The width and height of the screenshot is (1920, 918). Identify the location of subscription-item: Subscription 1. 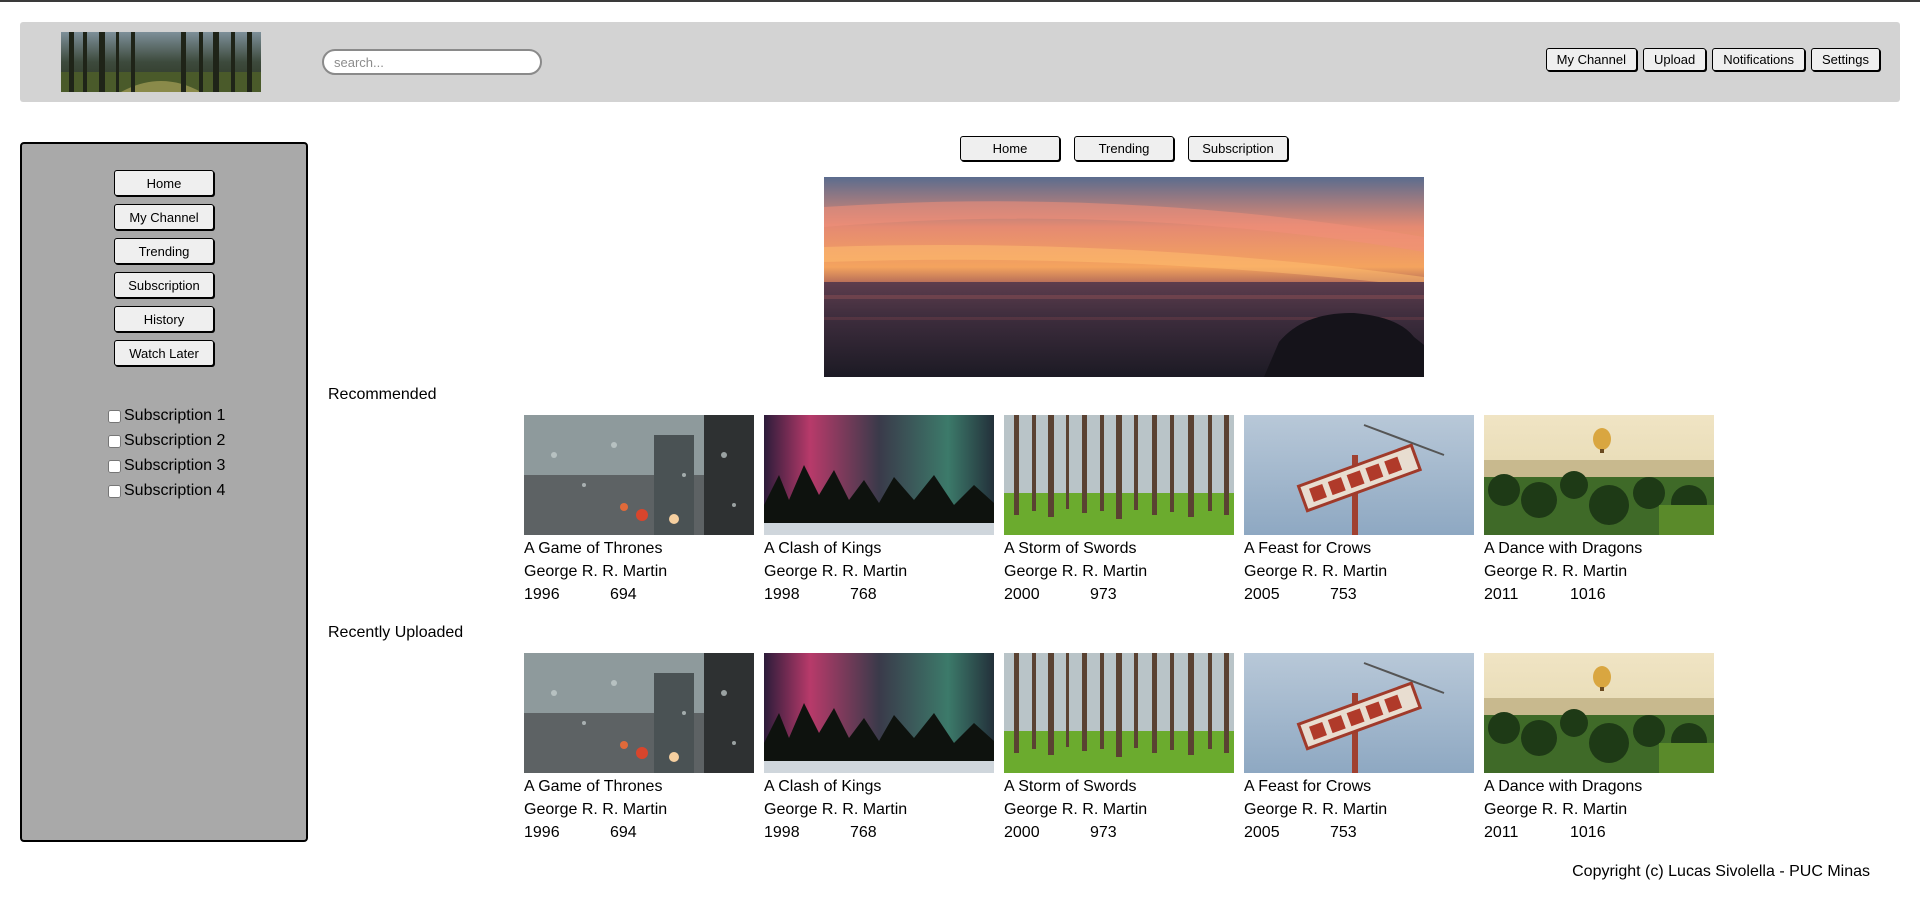
(207, 416).